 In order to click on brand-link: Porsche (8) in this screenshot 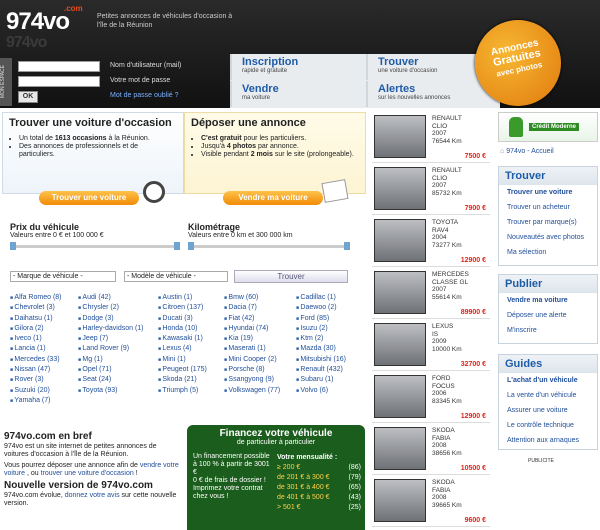, I will do `click(252, 370)`.